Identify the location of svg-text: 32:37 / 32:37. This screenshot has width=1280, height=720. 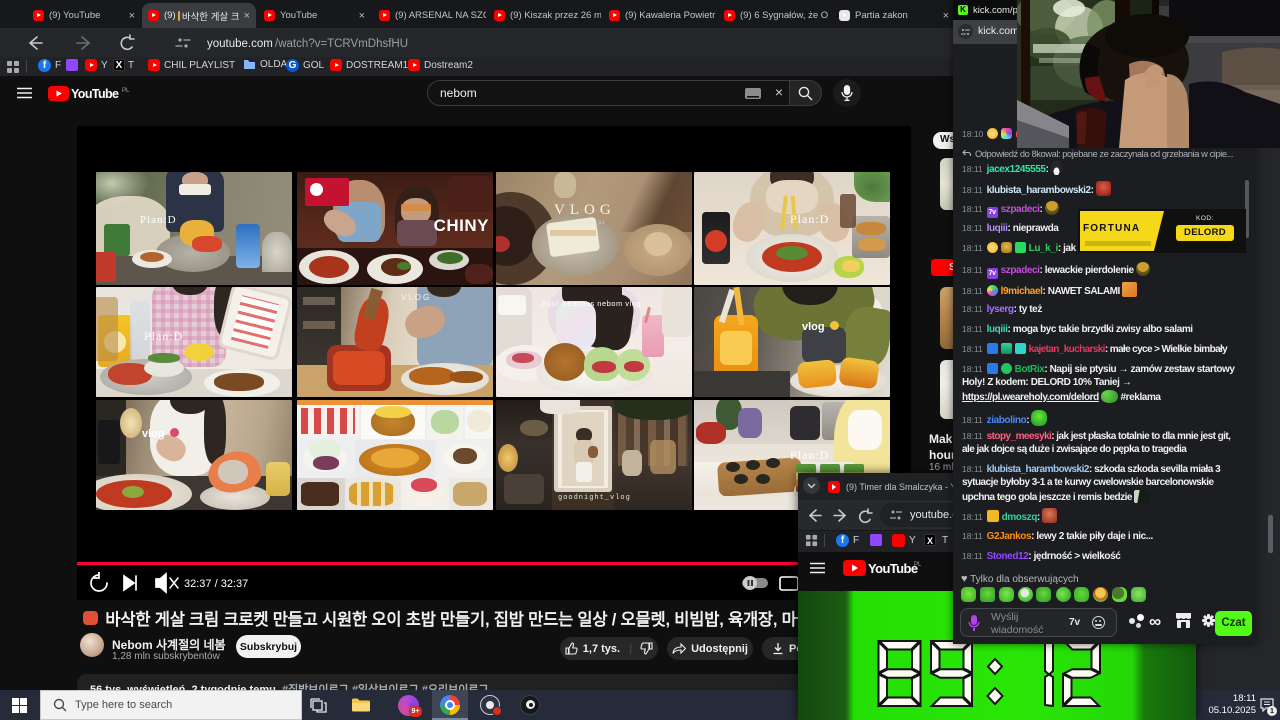
(216, 584).